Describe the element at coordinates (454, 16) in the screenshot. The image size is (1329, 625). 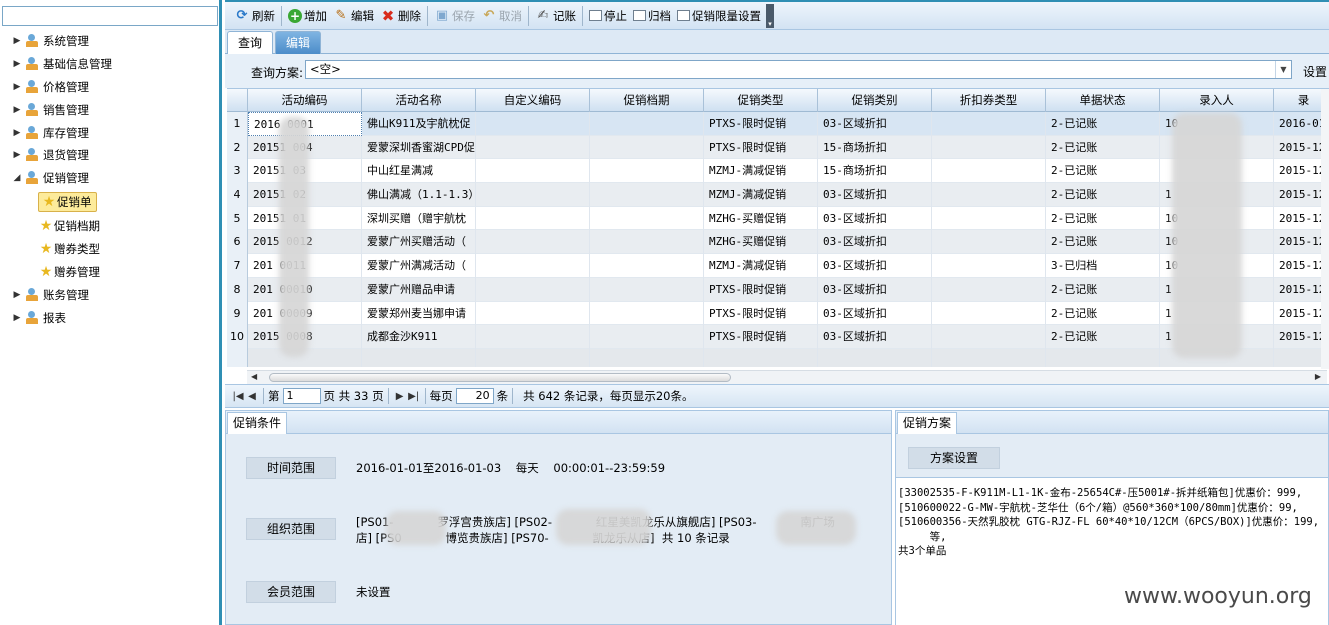
I see `save-button: ▣ 保存` at that location.